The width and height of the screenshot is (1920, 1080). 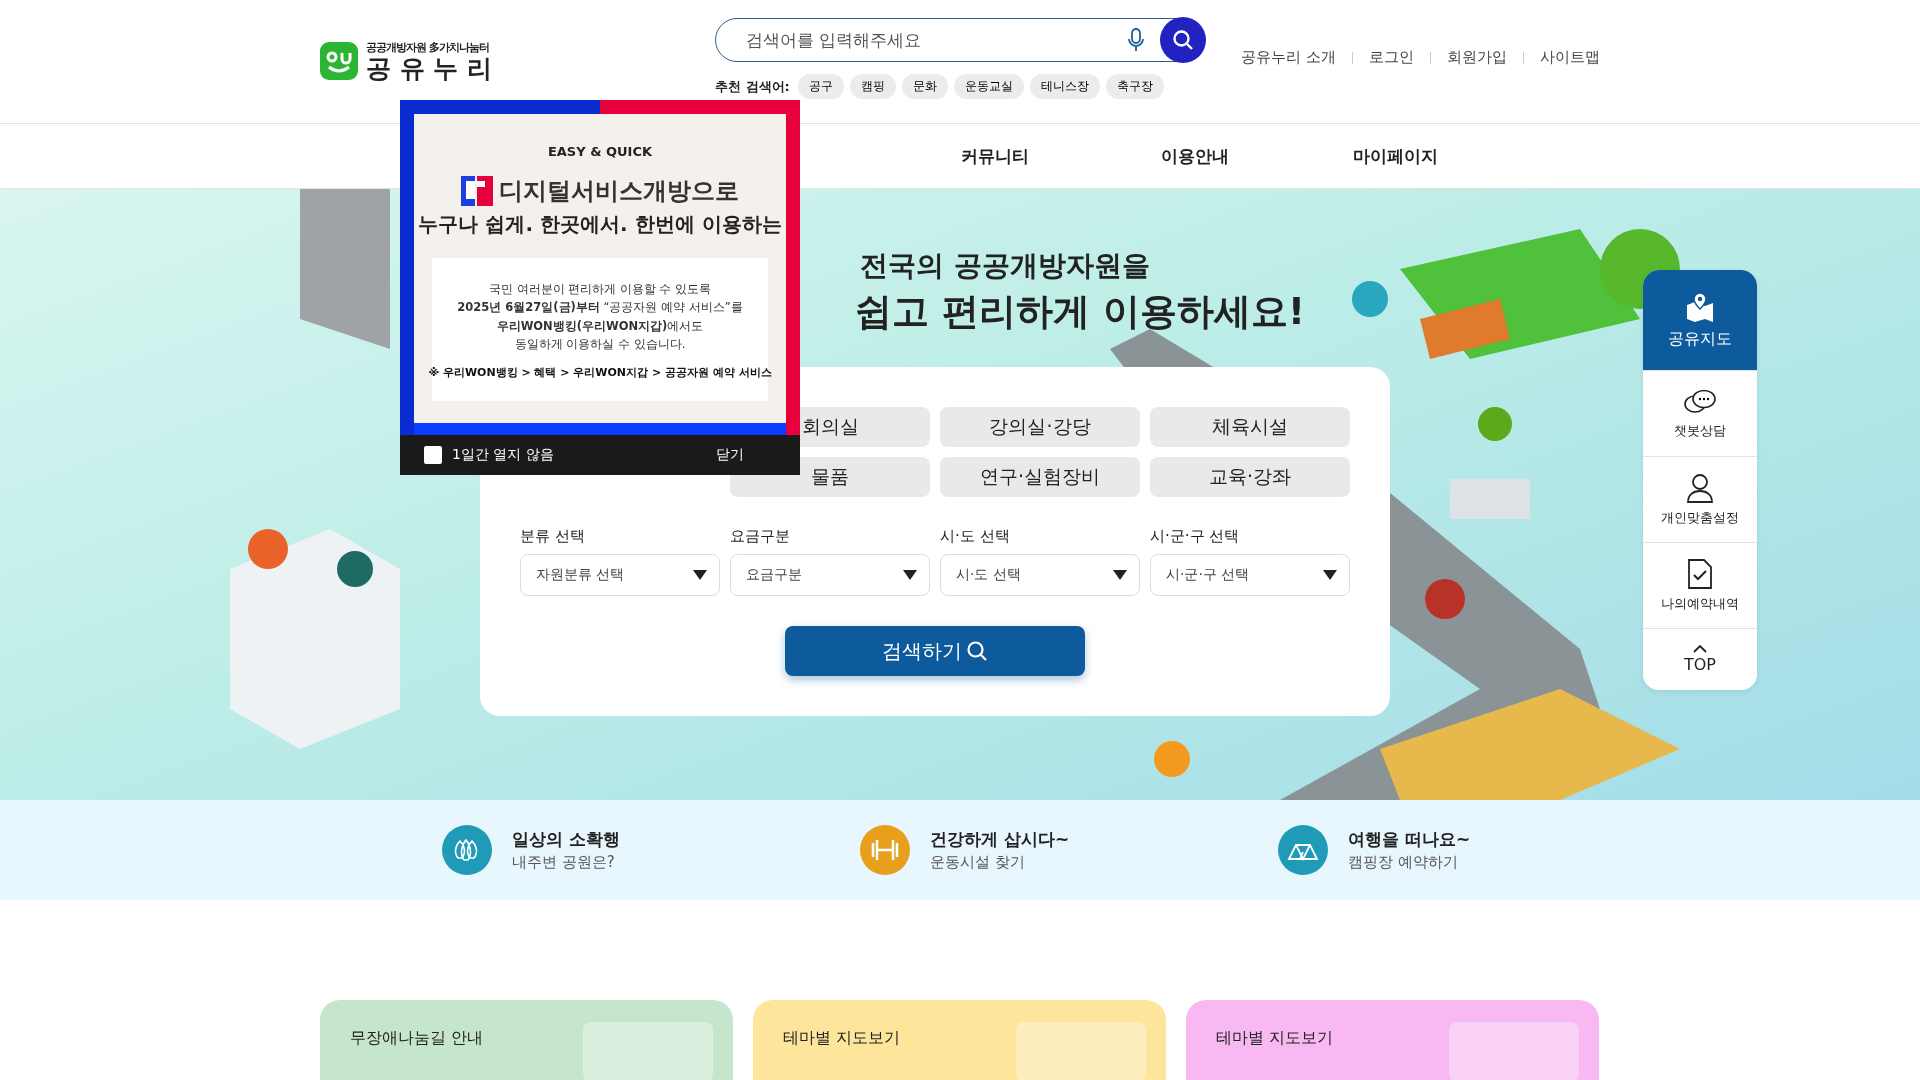 What do you see at coordinates (1040, 575) in the screenshot?
I see `dropdown-field: 시·도 선택` at bounding box center [1040, 575].